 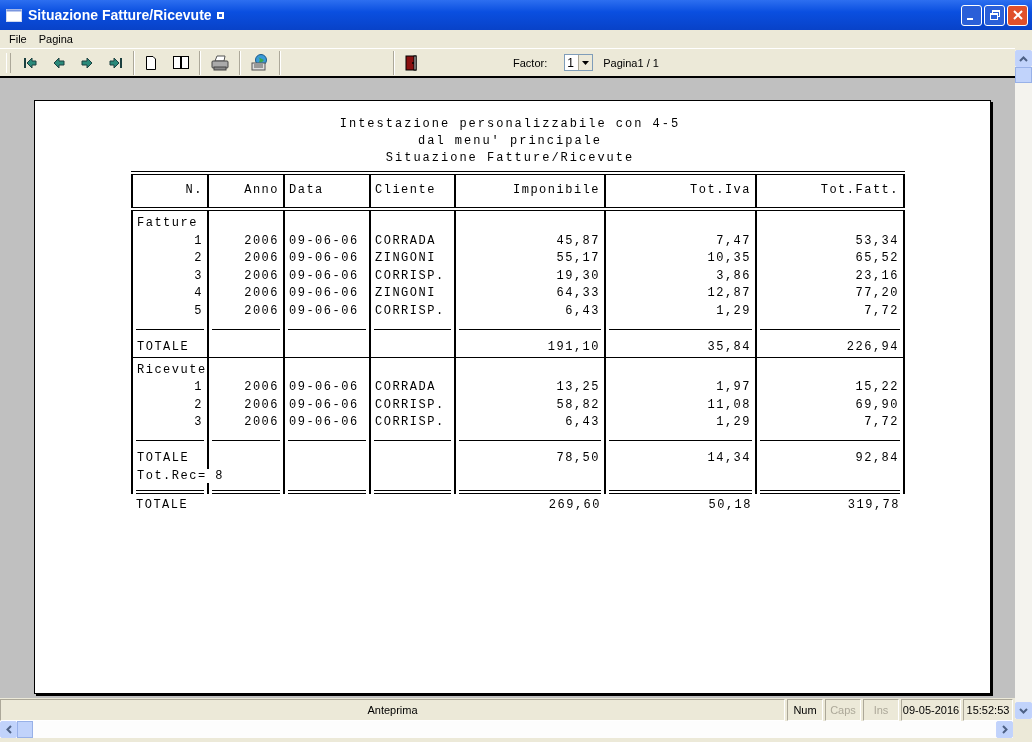 What do you see at coordinates (729, 404) in the screenshot?
I see `table-cell: 11,08` at bounding box center [729, 404].